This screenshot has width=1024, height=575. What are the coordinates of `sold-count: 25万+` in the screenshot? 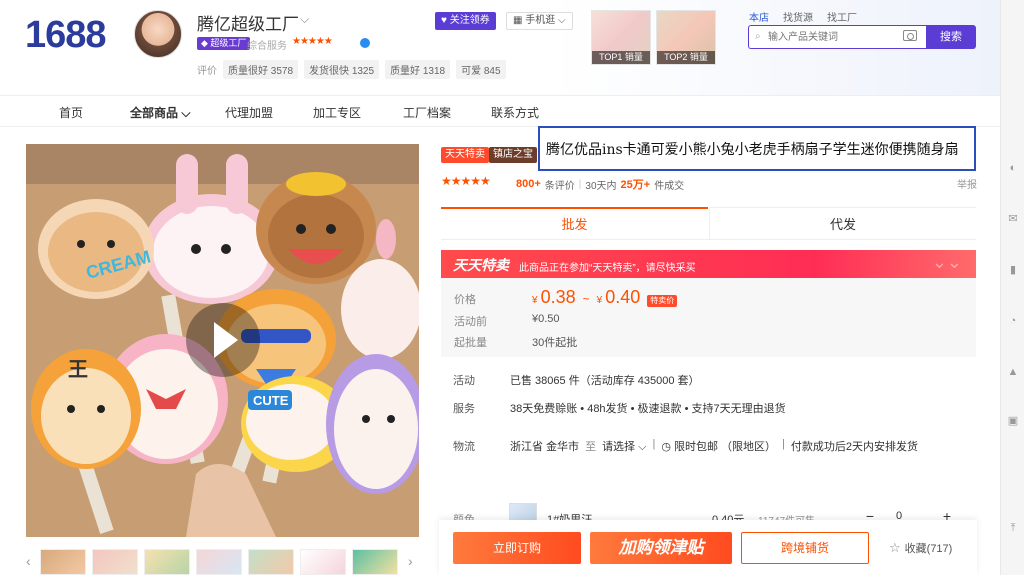 It's located at (635, 185).